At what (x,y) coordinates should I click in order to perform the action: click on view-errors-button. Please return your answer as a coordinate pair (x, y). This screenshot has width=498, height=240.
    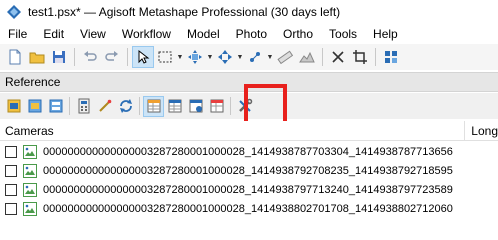
    Looking at the image, I should click on (195, 106).